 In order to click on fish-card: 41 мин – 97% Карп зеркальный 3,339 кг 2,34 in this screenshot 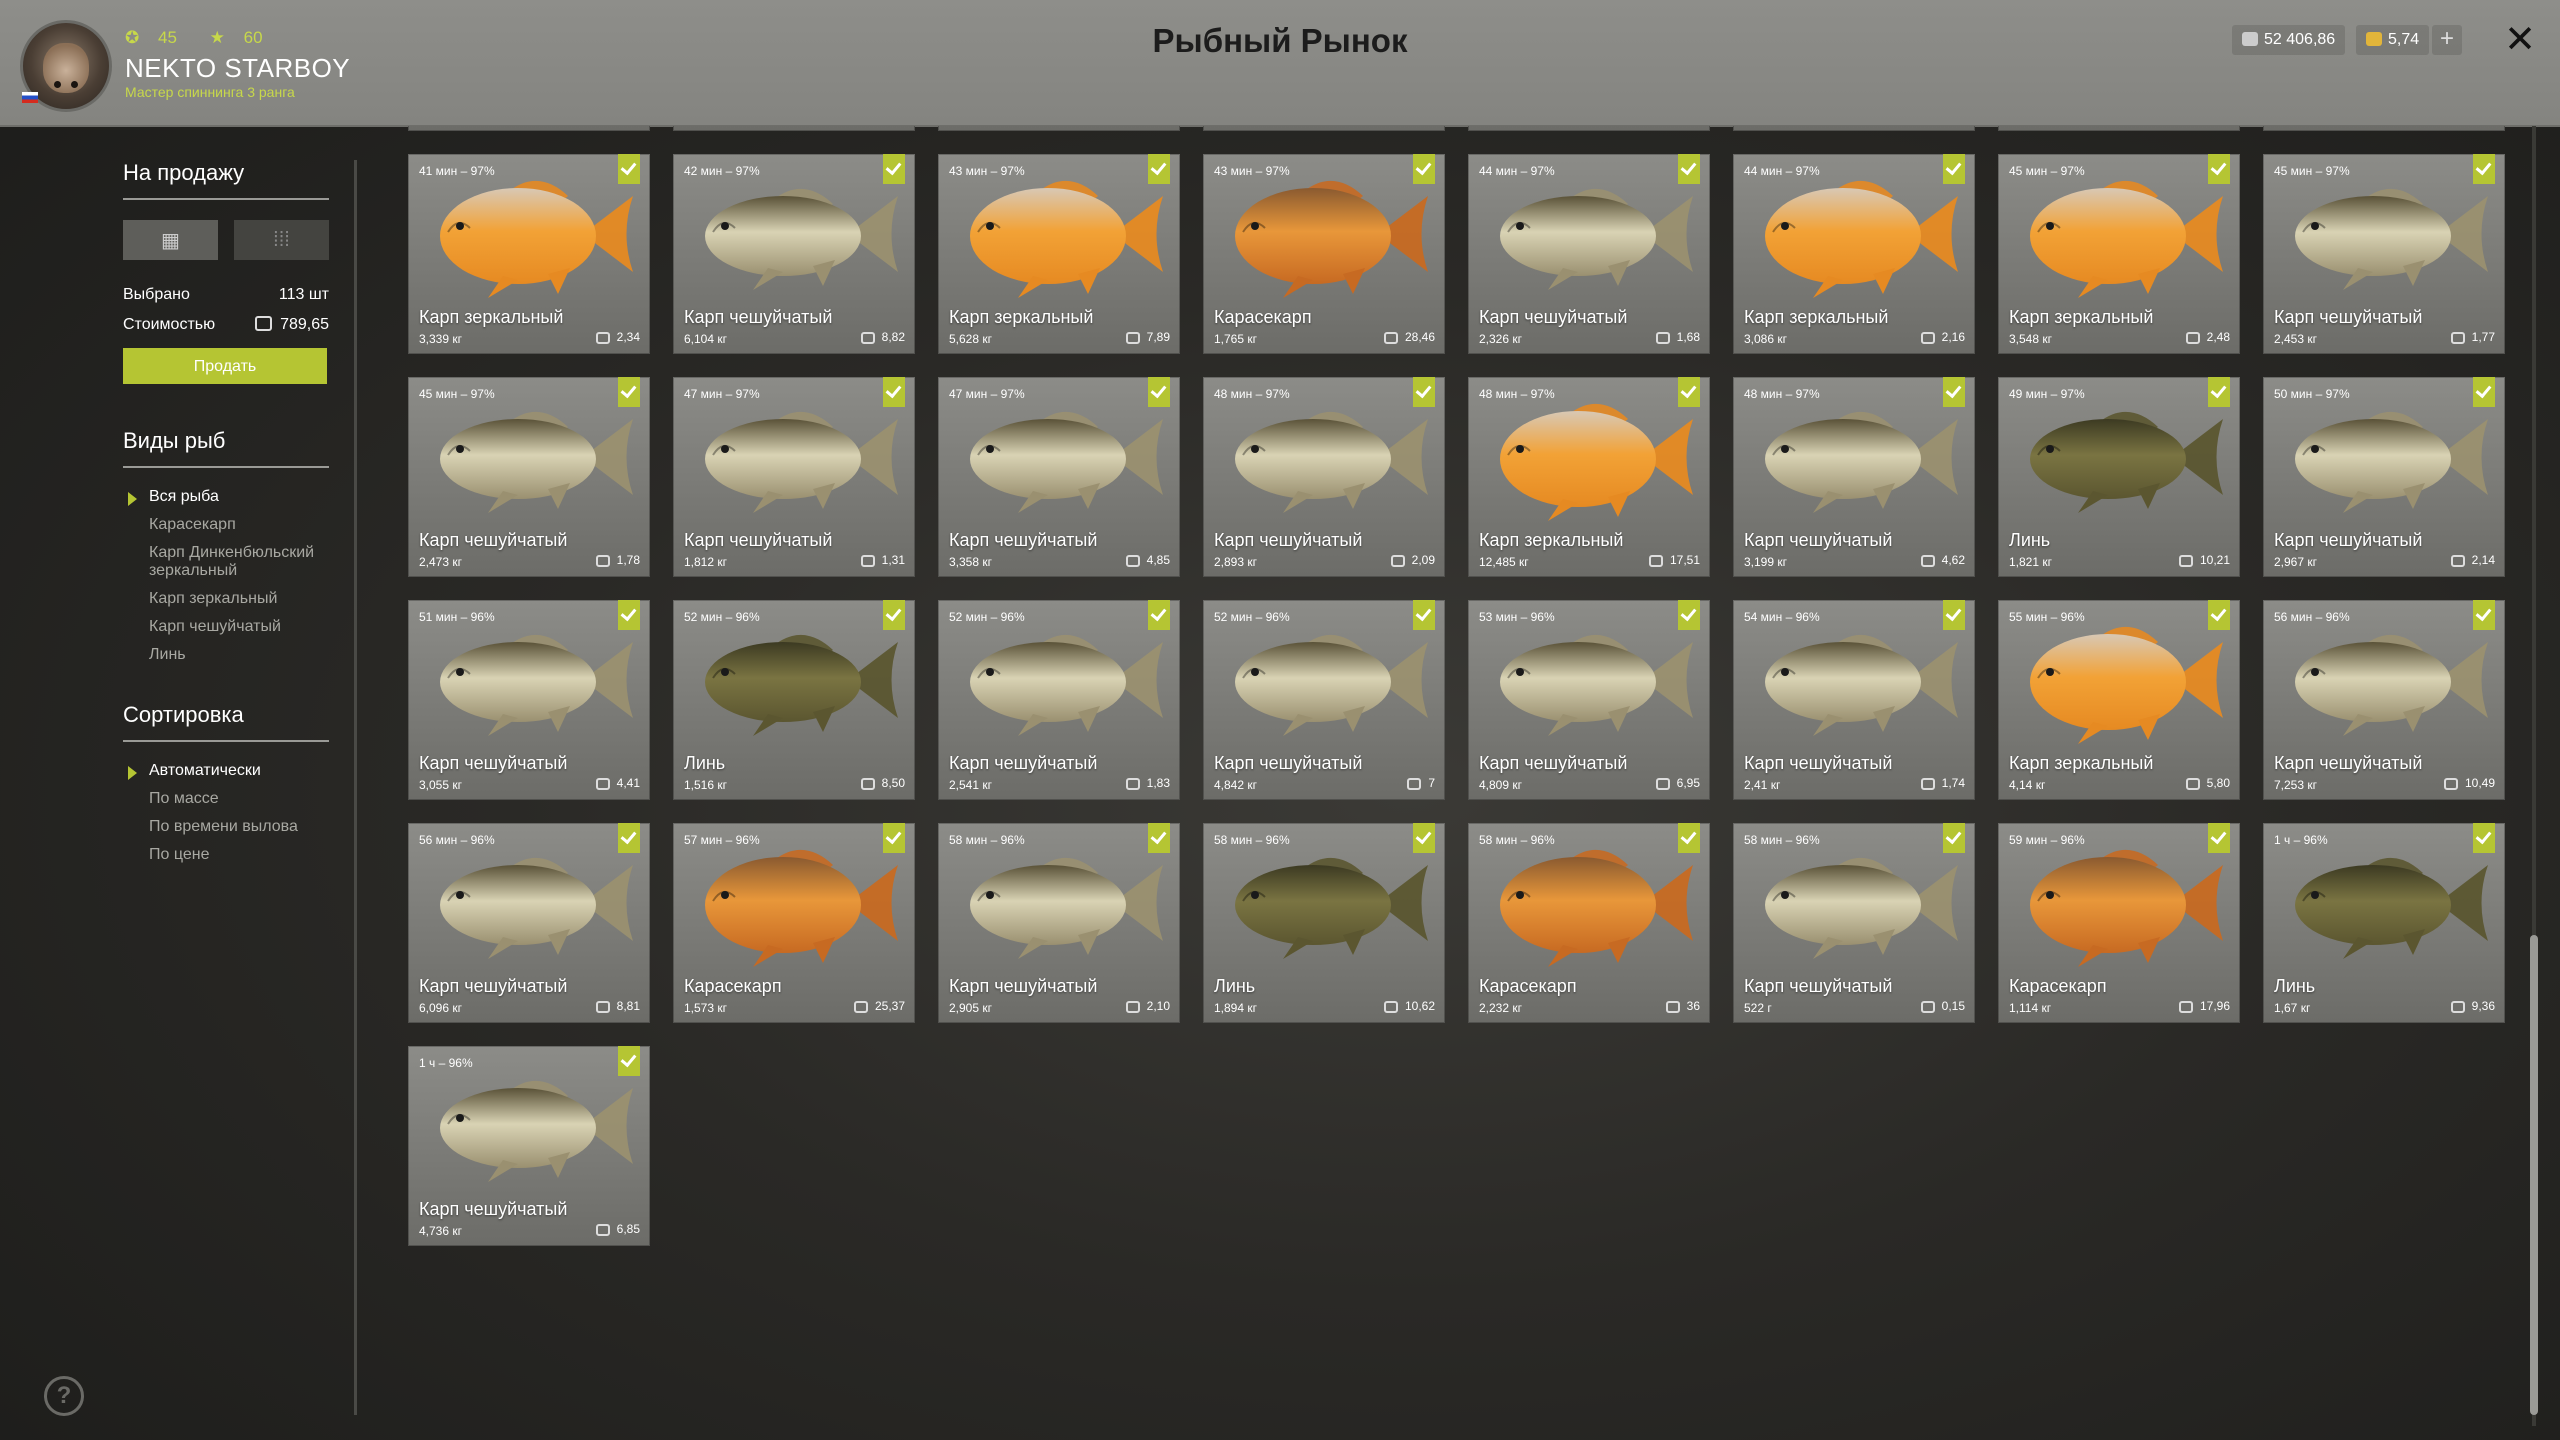, I will do `click(529, 254)`.